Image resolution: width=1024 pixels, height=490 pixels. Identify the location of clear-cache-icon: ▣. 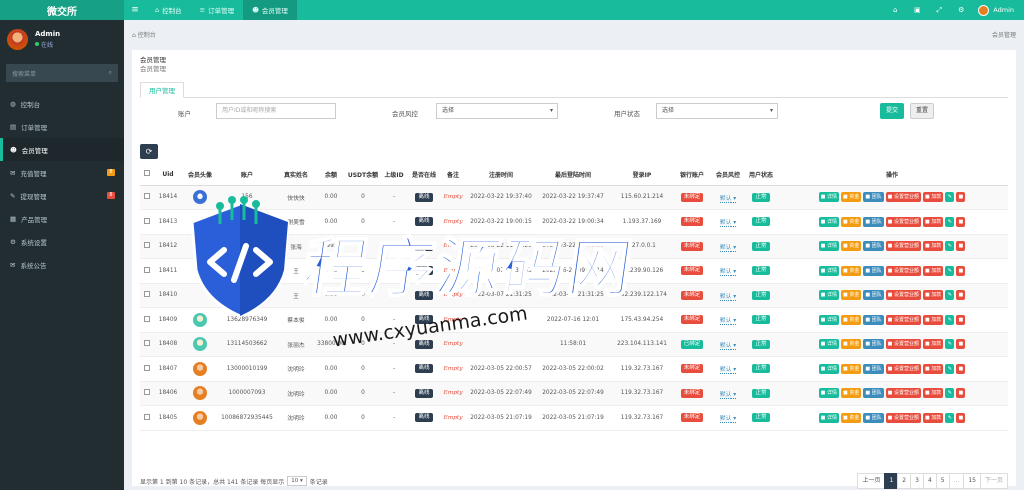
(917, 10).